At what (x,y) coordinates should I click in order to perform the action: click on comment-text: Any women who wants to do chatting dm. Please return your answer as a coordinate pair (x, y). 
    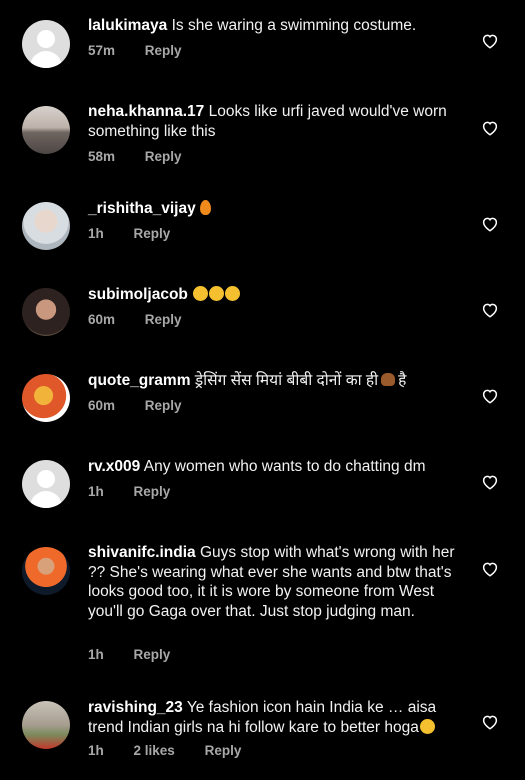
    Looking at the image, I should click on (284, 466).